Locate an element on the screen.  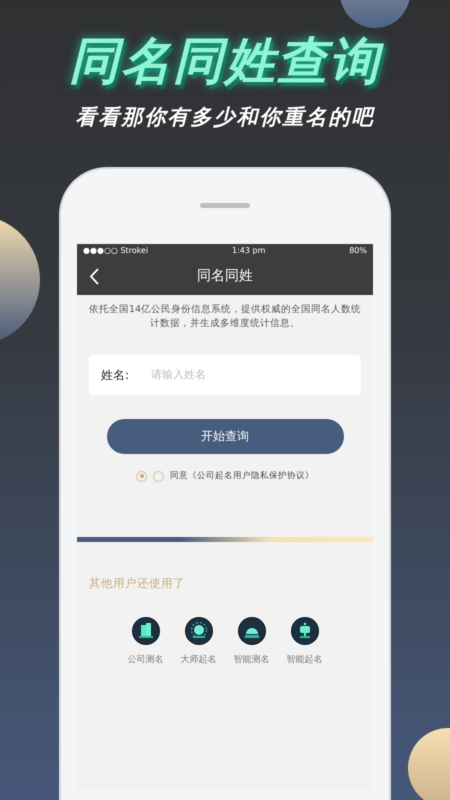
feature-label: 公司测名 is located at coordinates (146, 660).